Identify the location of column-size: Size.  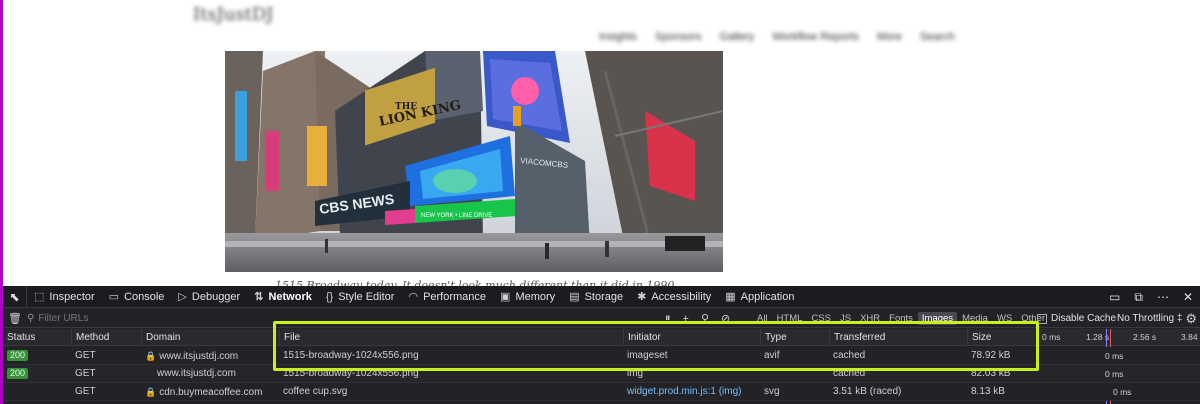
(1002, 337).